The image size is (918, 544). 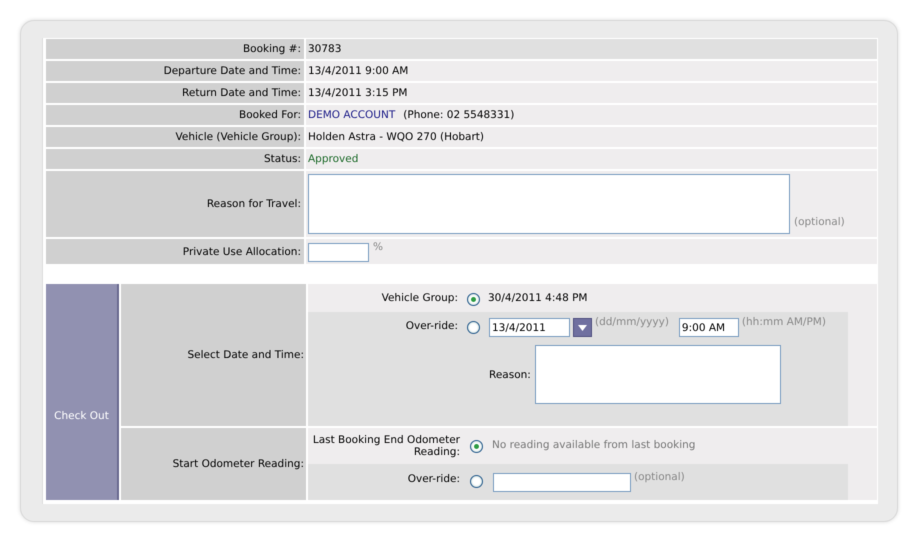 I want to click on odometer-field, so click(x=562, y=482).